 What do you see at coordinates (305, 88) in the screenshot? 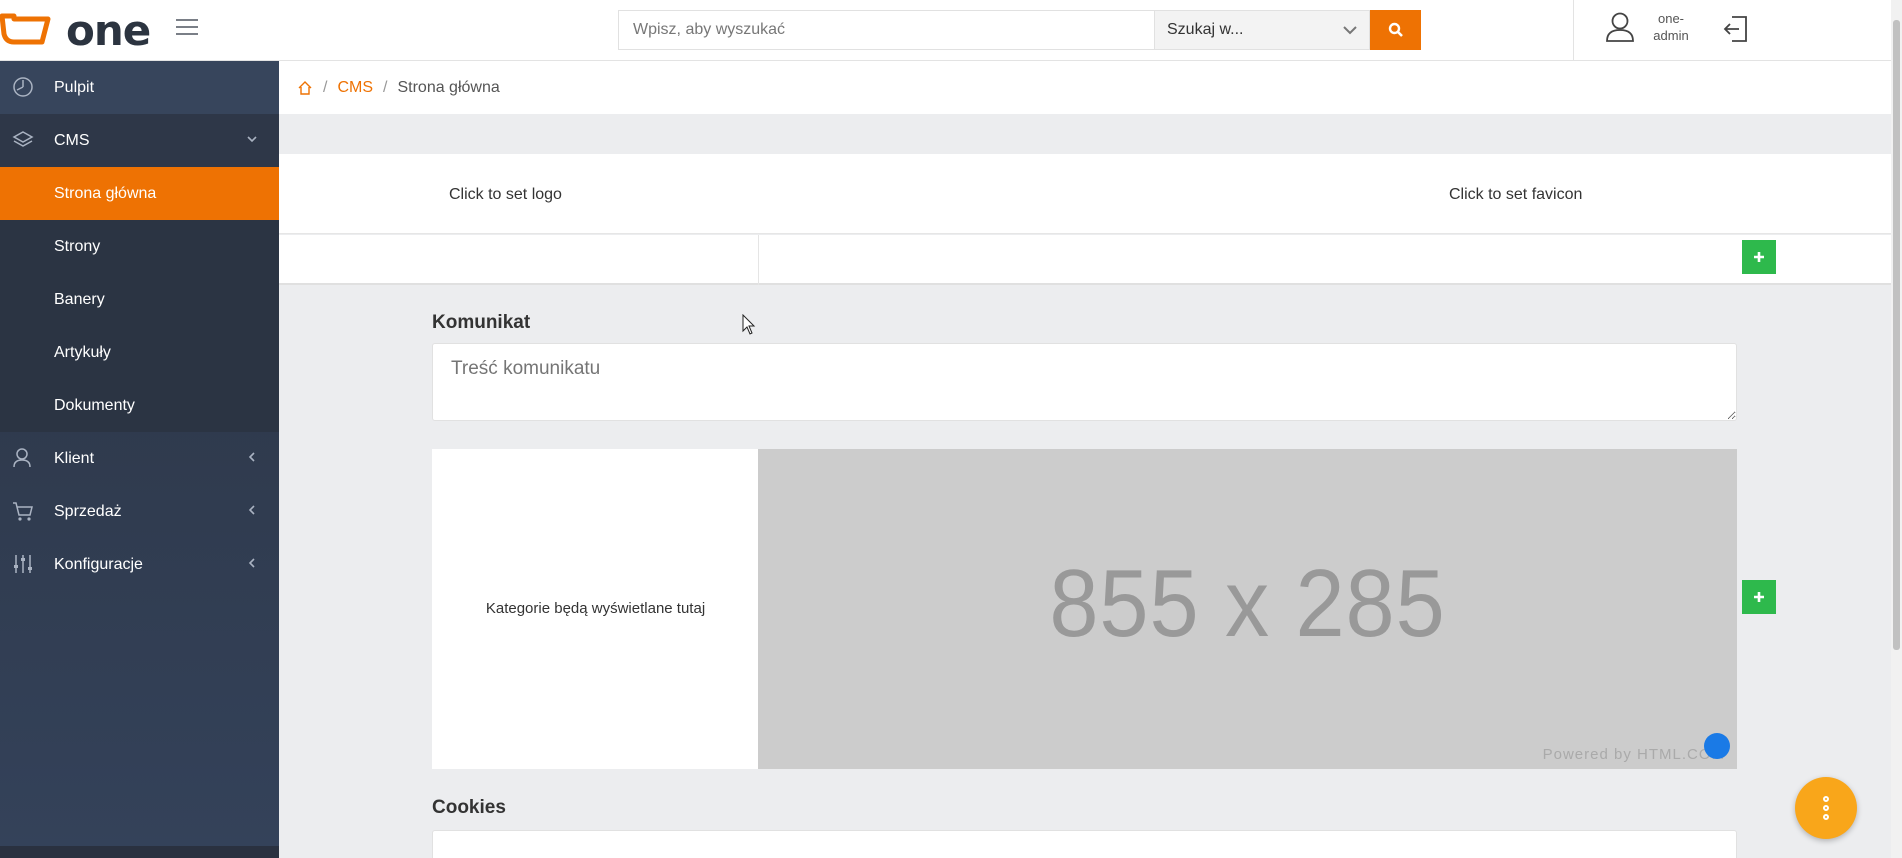
I see `home-icon` at bounding box center [305, 88].